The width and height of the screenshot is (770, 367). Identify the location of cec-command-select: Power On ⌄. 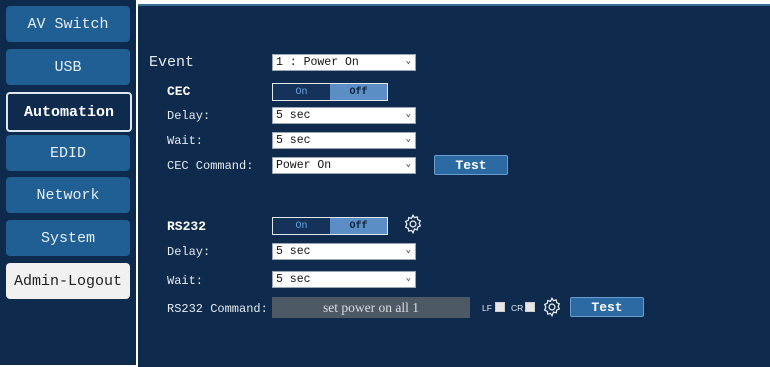
(344, 165).